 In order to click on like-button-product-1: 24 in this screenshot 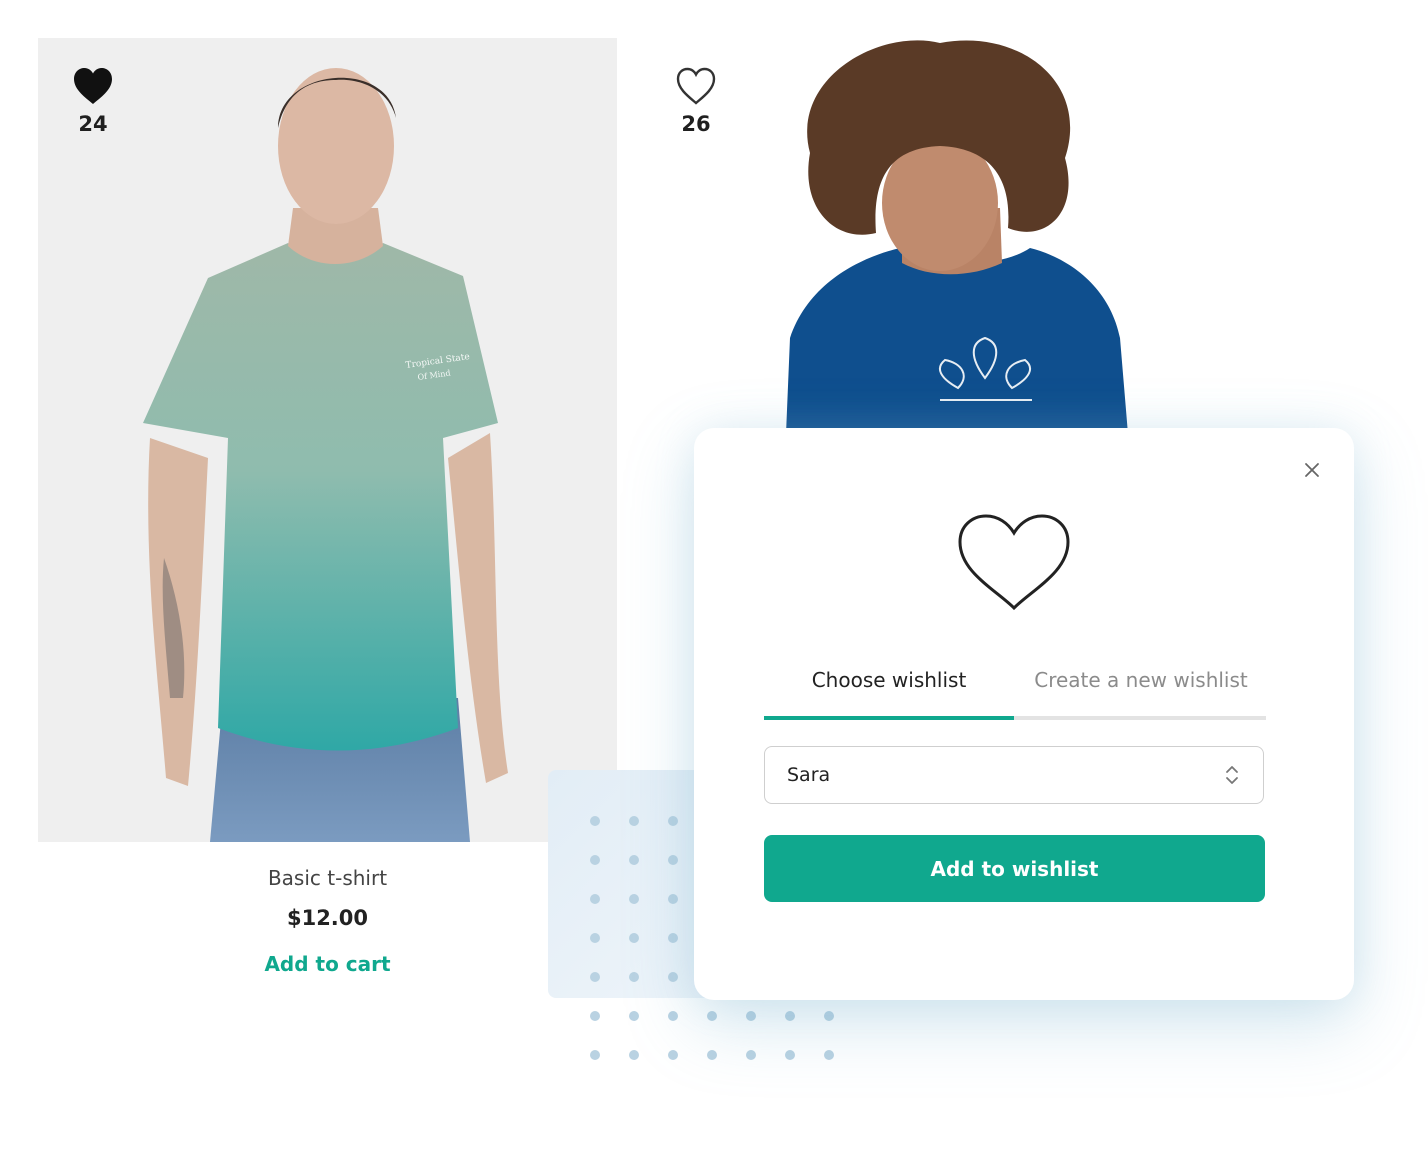, I will do `click(93, 101)`.